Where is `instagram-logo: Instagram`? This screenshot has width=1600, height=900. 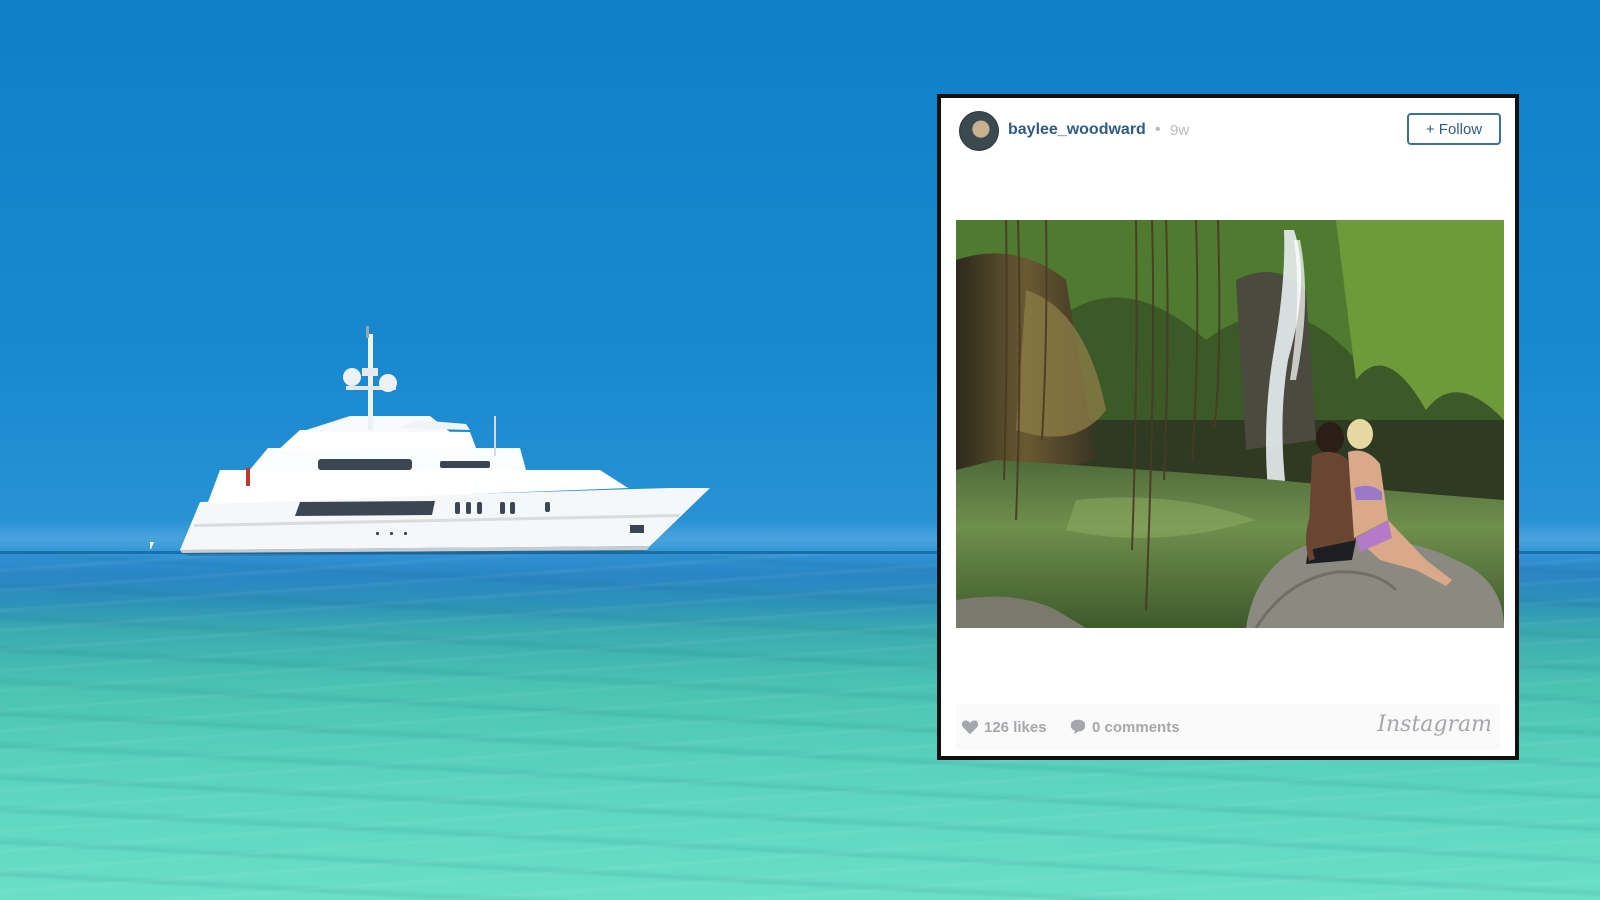 instagram-logo: Instagram is located at coordinates (1434, 724).